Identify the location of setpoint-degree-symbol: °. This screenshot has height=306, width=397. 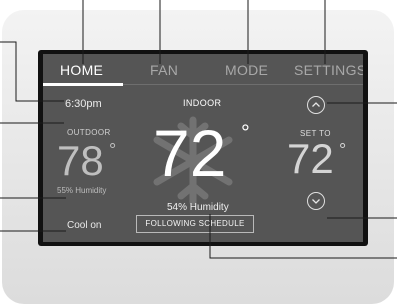
(343, 150).